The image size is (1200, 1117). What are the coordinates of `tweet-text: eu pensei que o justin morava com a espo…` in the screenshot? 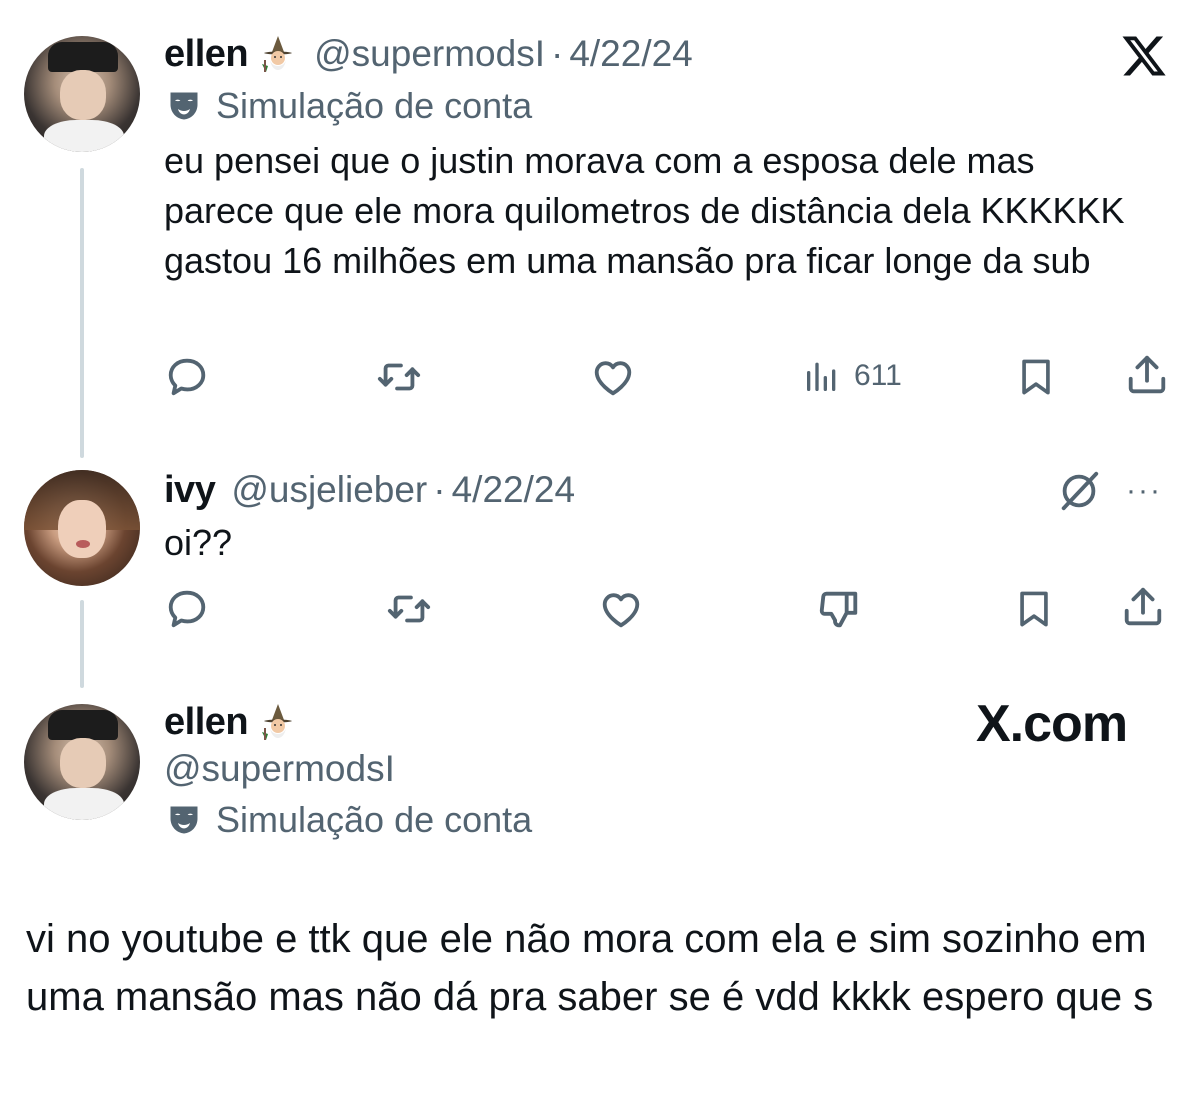 It's located at (644, 210).